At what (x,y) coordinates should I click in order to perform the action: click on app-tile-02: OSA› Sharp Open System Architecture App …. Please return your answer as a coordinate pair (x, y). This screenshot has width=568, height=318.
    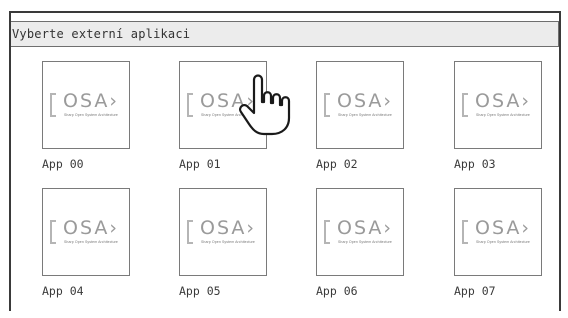
    Looking at the image, I should click on (364, 126).